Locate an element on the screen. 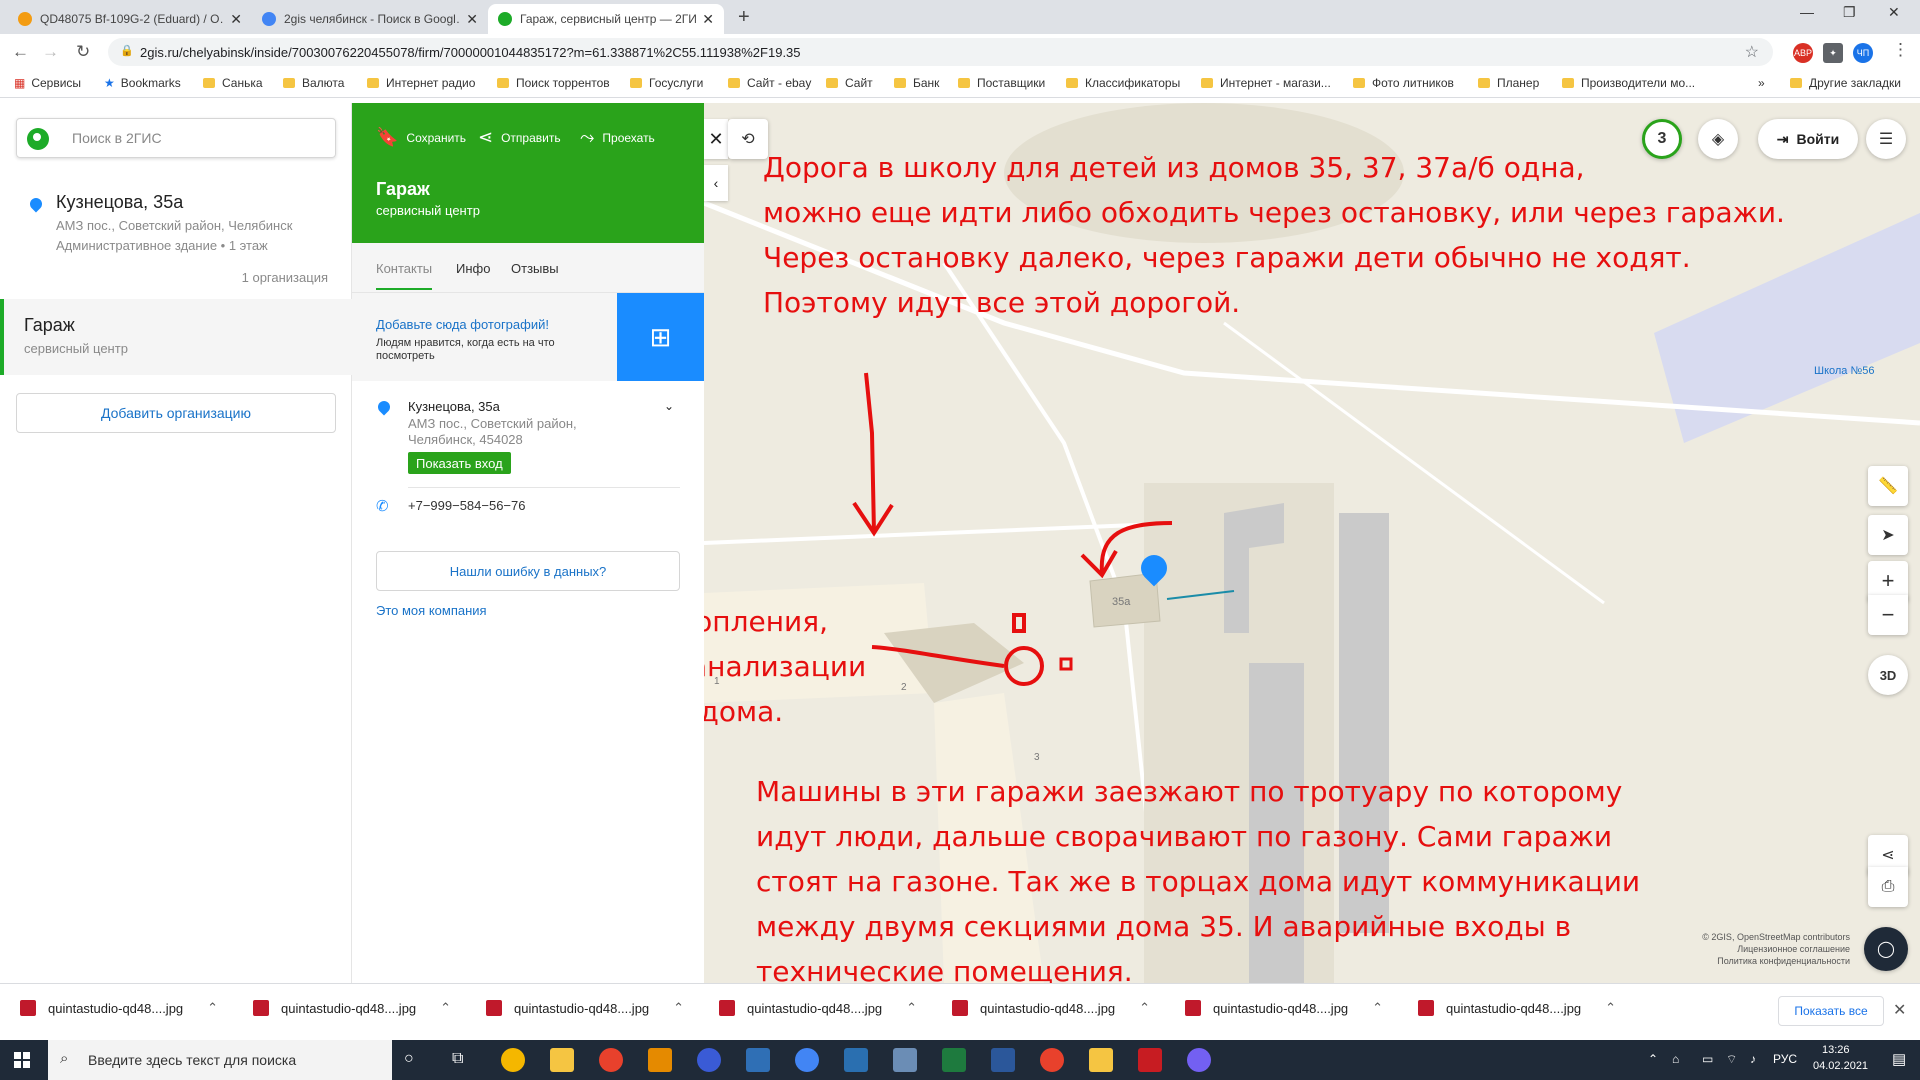 The image size is (1920, 1080). bookmark-folder: Валюта is located at coordinates (313, 83).